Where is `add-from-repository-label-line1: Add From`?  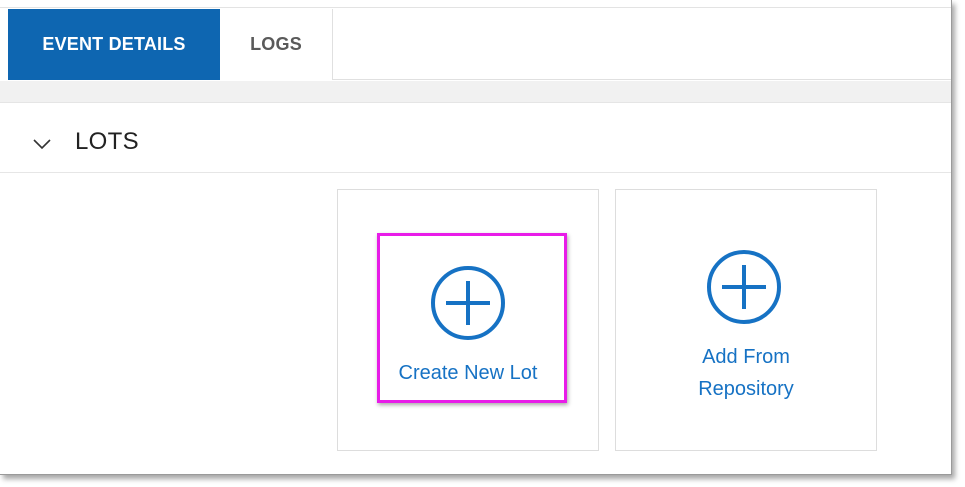
add-from-repository-label-line1: Add From is located at coordinates (746, 357).